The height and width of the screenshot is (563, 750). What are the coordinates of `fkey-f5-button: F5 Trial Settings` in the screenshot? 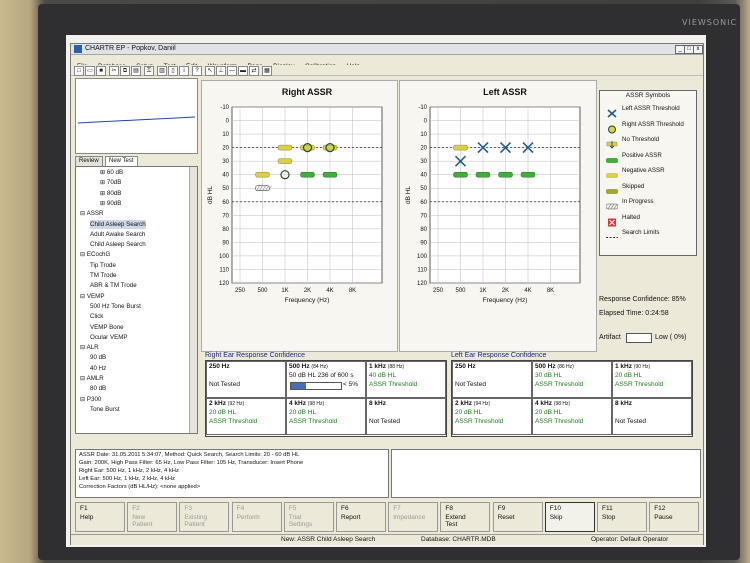 It's located at (308, 517).